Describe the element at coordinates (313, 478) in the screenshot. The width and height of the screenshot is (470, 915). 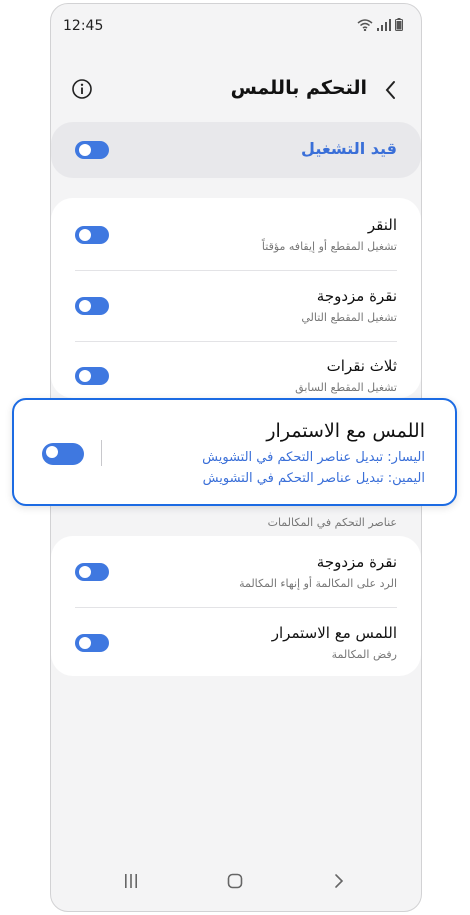
I see `touch-hold-right-action: اليمين: تبديل عناصر التحكم في التشويش` at that location.